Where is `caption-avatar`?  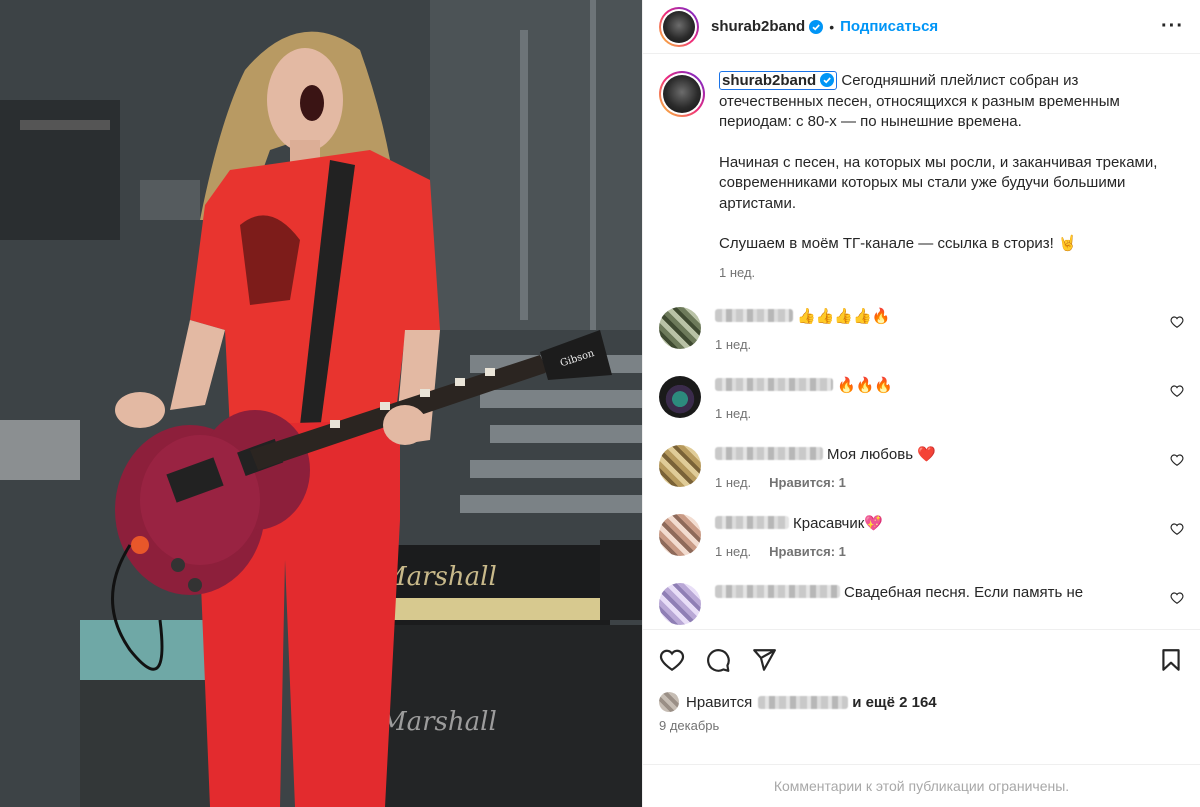
caption-avatar is located at coordinates (682, 94).